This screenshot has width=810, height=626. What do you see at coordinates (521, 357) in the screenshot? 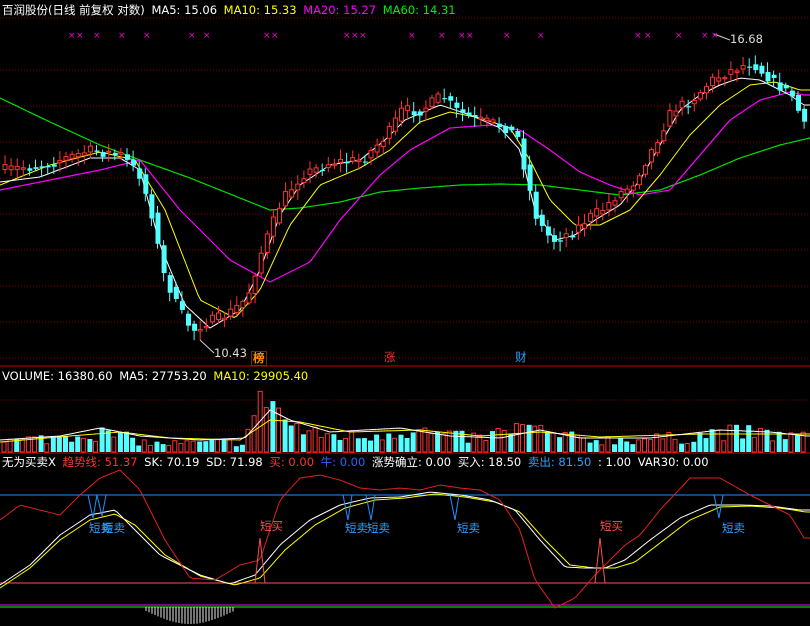
I see `event-tag-financial: 财` at bounding box center [521, 357].